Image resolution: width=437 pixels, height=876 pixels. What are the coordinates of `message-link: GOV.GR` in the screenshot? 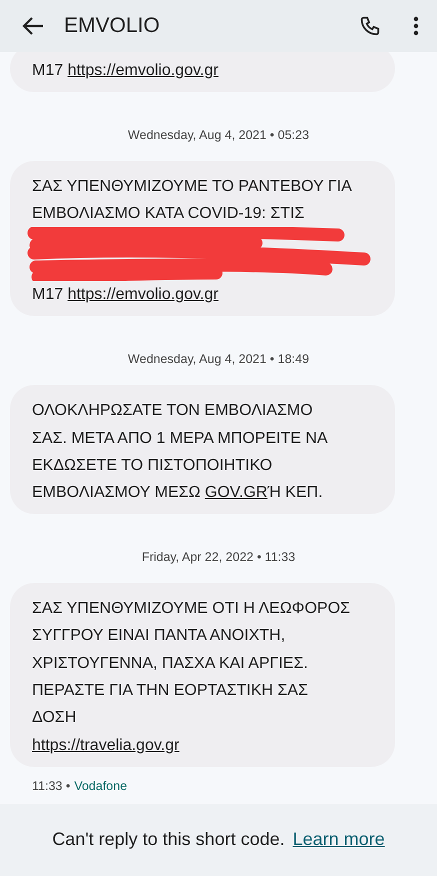 It's located at (236, 493).